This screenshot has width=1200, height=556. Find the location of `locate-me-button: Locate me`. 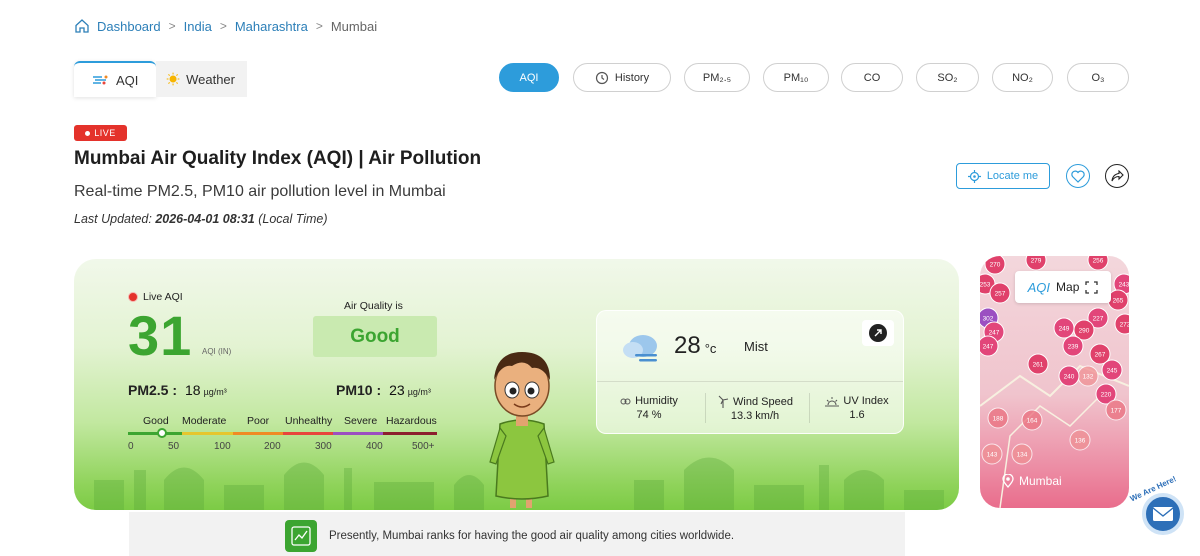

locate-me-button: Locate me is located at coordinates (1003, 176).